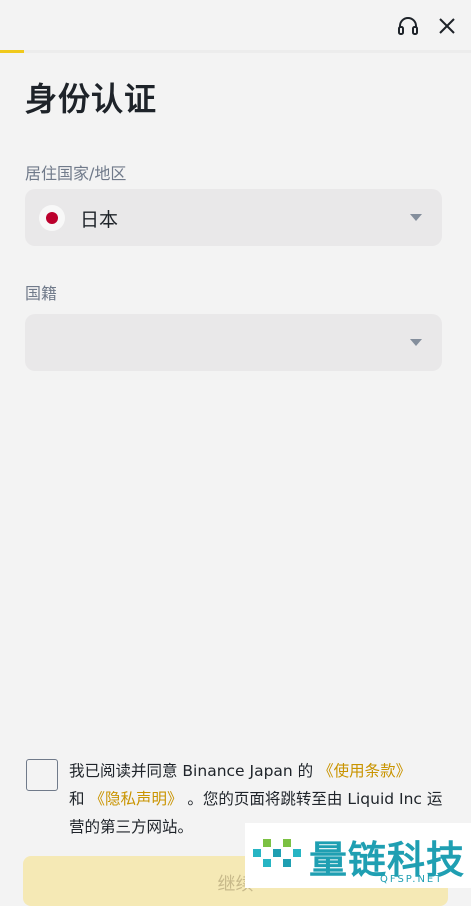 The width and height of the screenshot is (471, 906). What do you see at coordinates (77, 799) in the screenshot?
I see `agreement-text-2: 和` at bounding box center [77, 799].